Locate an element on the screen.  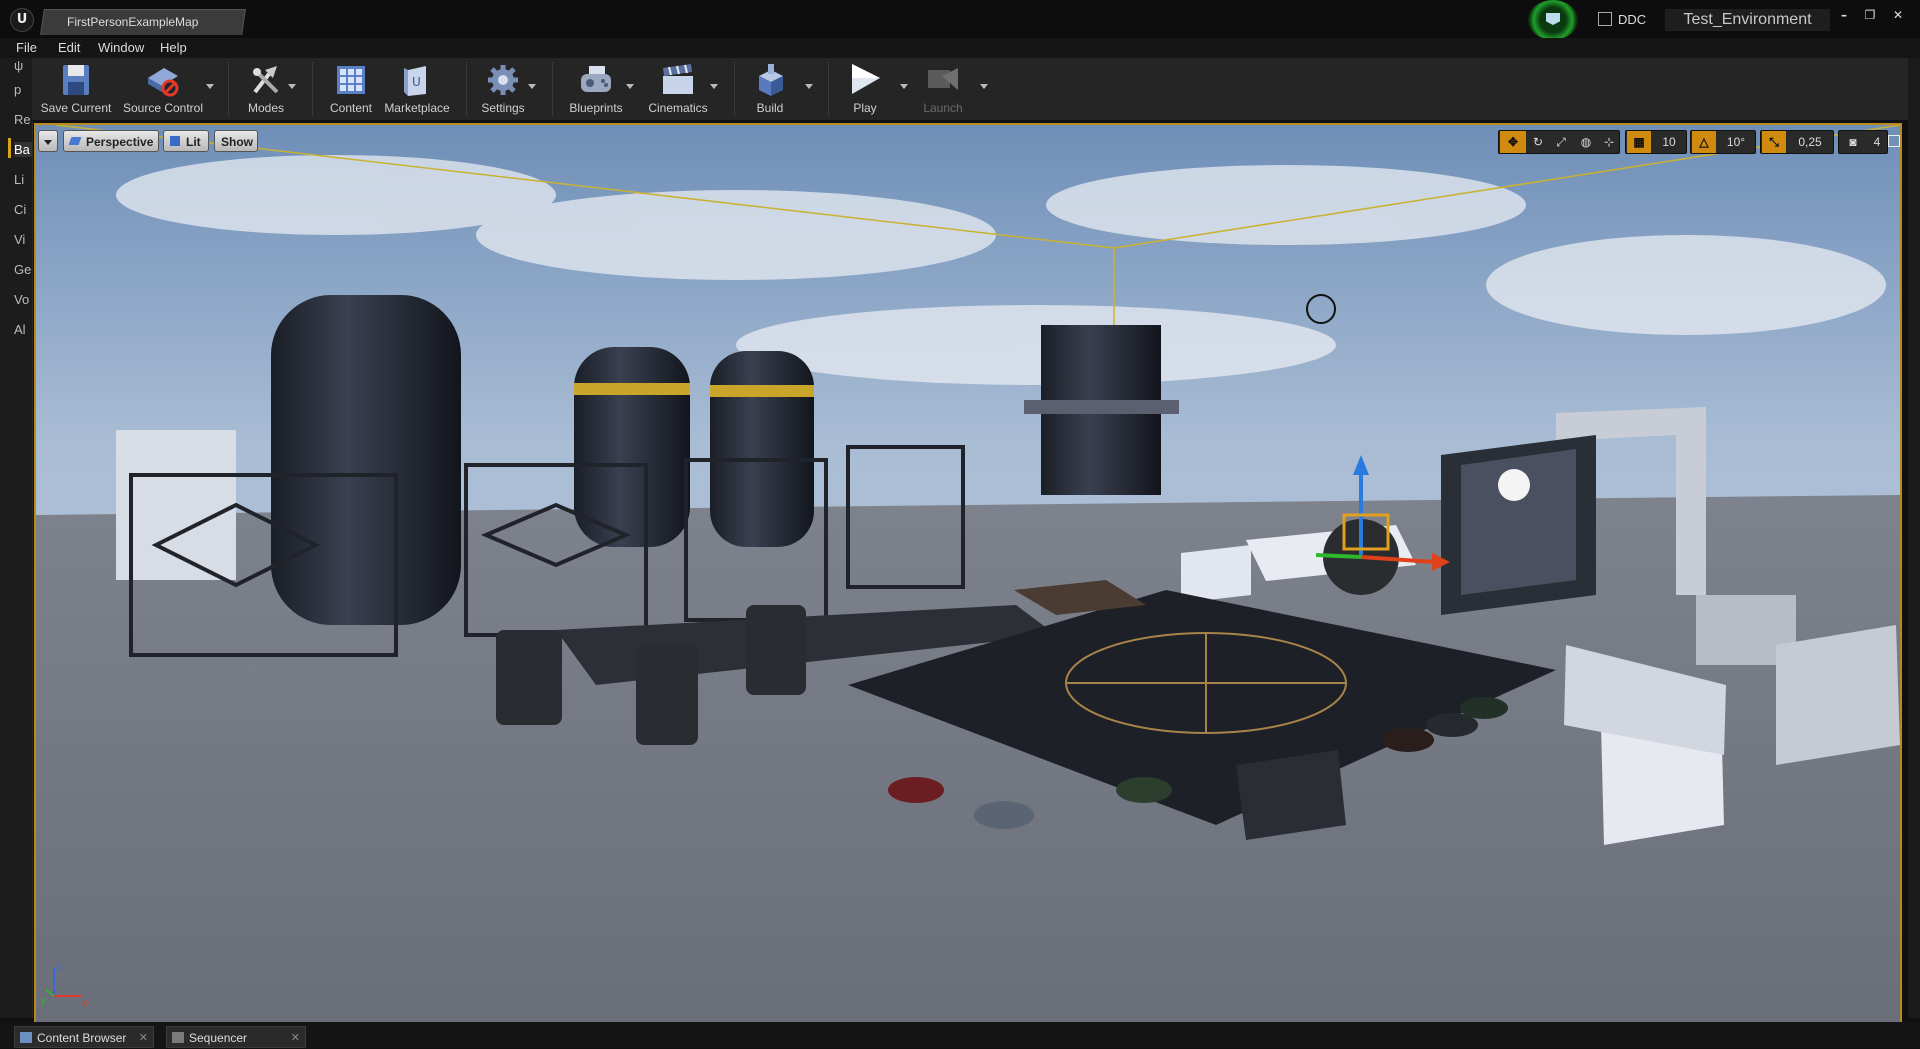
scale-snap-icon: ⤡ is located at coordinates (1774, 142).